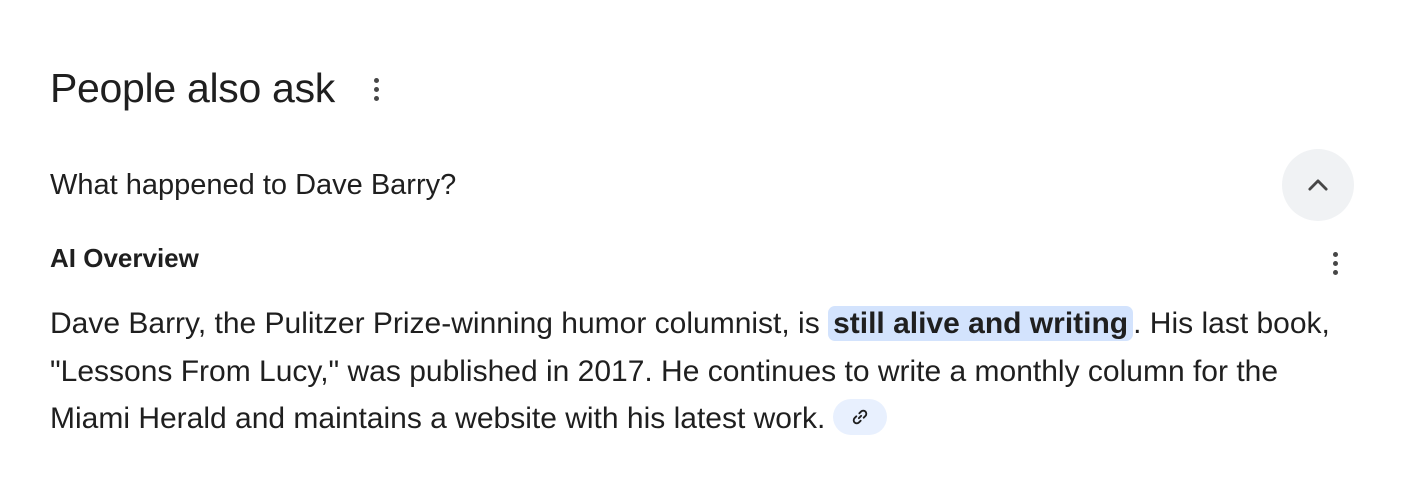 This screenshot has width=1402, height=484. I want to click on ai-overview-label: AI Overview, so click(124, 257).